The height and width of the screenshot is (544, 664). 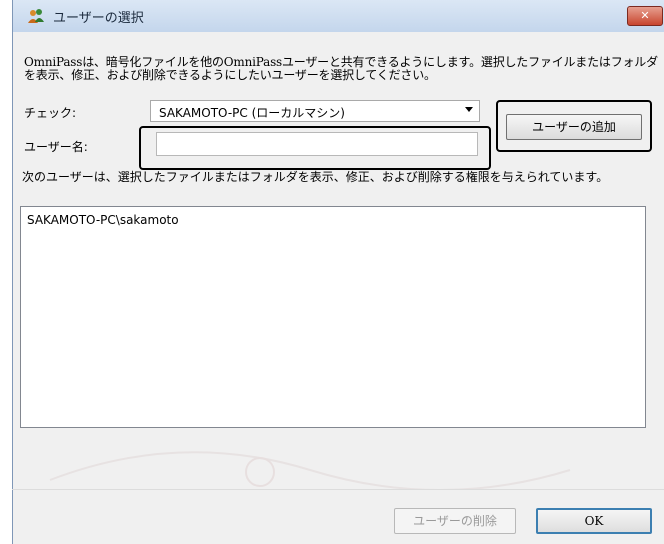 I want to click on title-bar: ユーザーの選択 ✕, so click(x=338, y=16).